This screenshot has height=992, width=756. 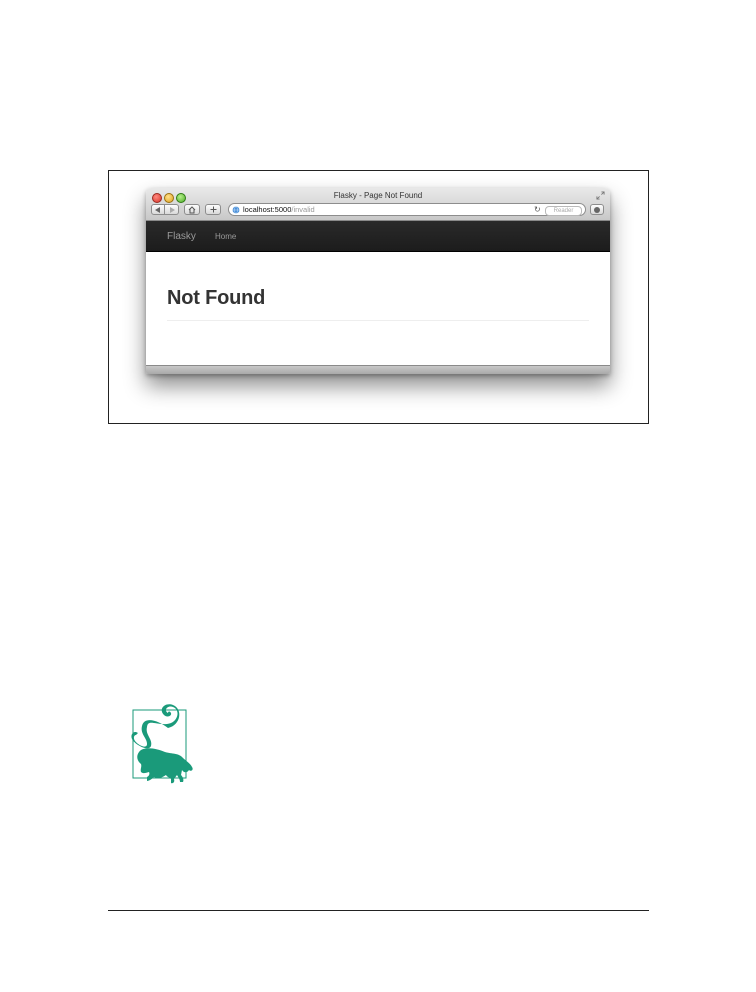 I want to click on triangle-left-icon, so click(x=157, y=209).